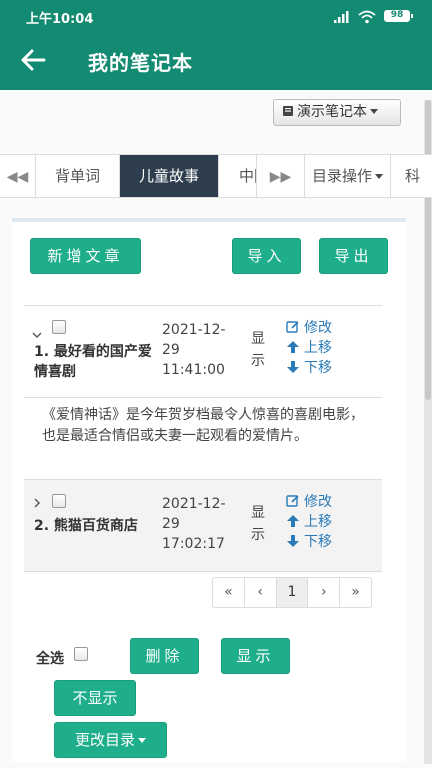  Describe the element at coordinates (229, 592) in the screenshot. I see `page-first-button: «` at that location.